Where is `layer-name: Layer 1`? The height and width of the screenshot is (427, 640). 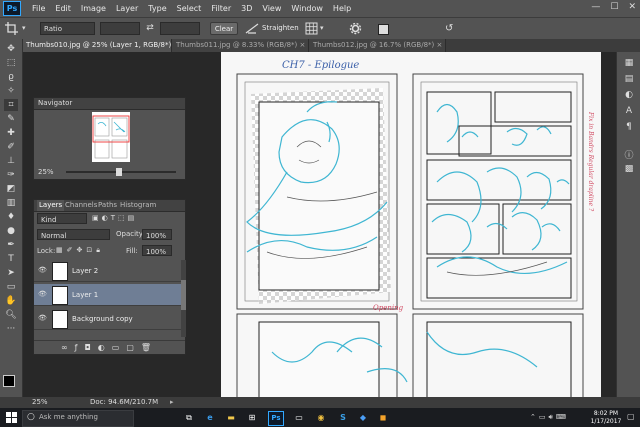 layer-name: Layer 1 is located at coordinates (85, 295).